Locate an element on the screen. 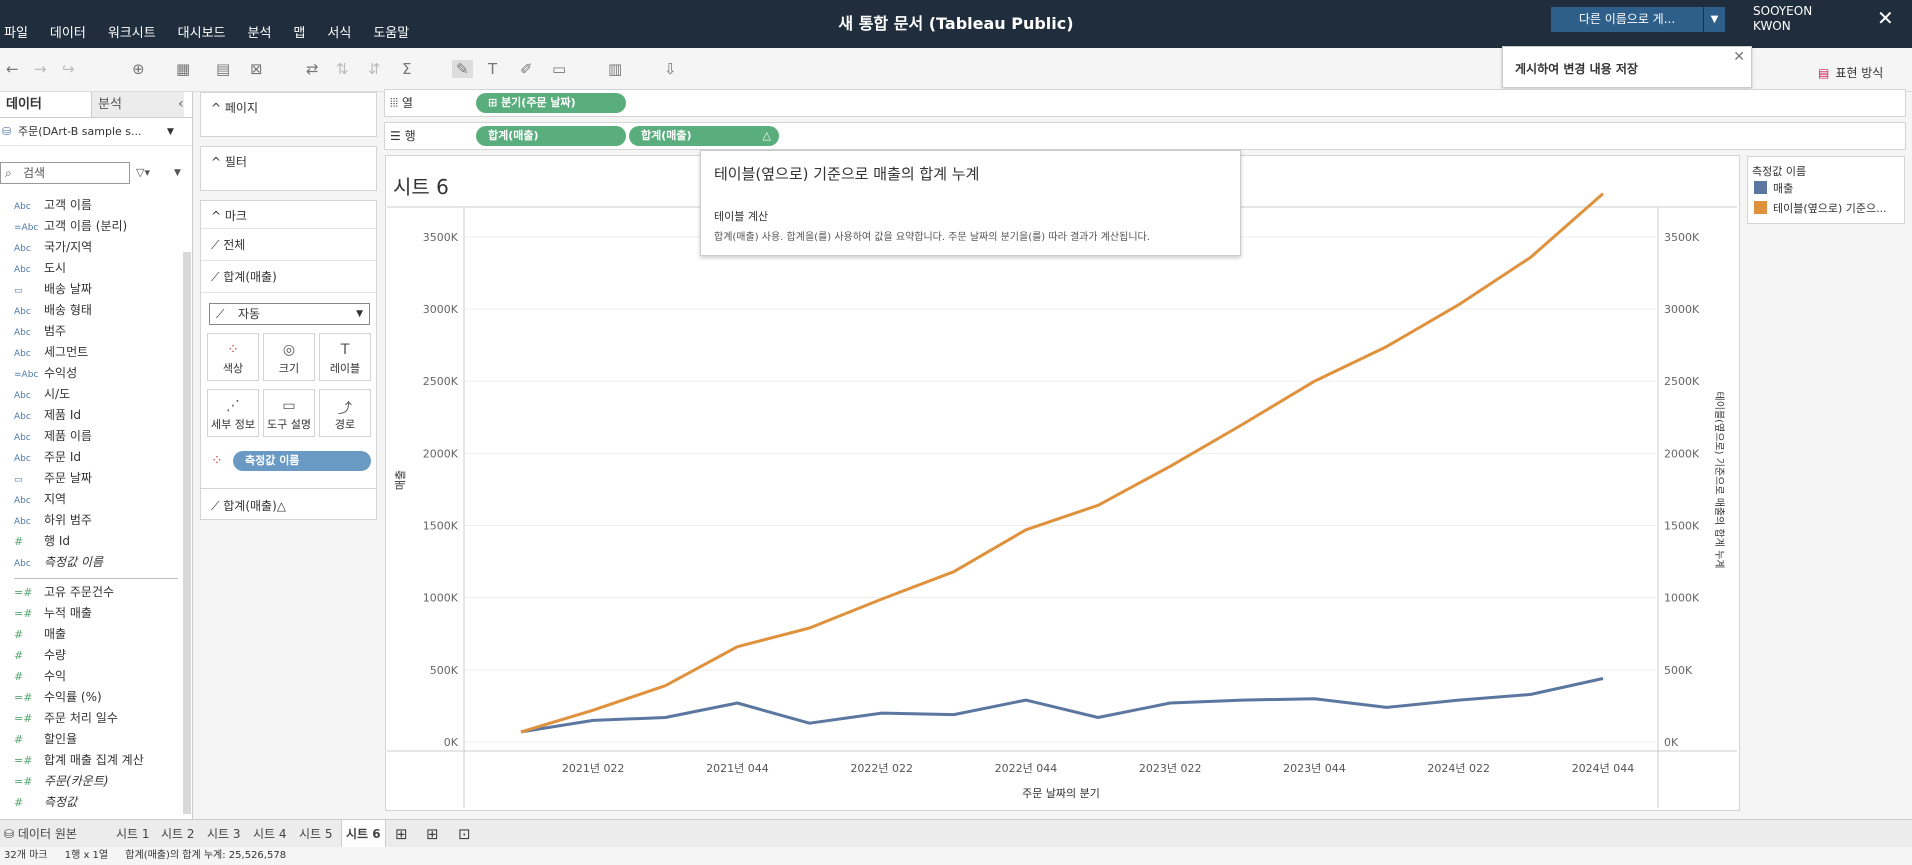  new-worksheet-icon: ⊞ is located at coordinates (401, 834).